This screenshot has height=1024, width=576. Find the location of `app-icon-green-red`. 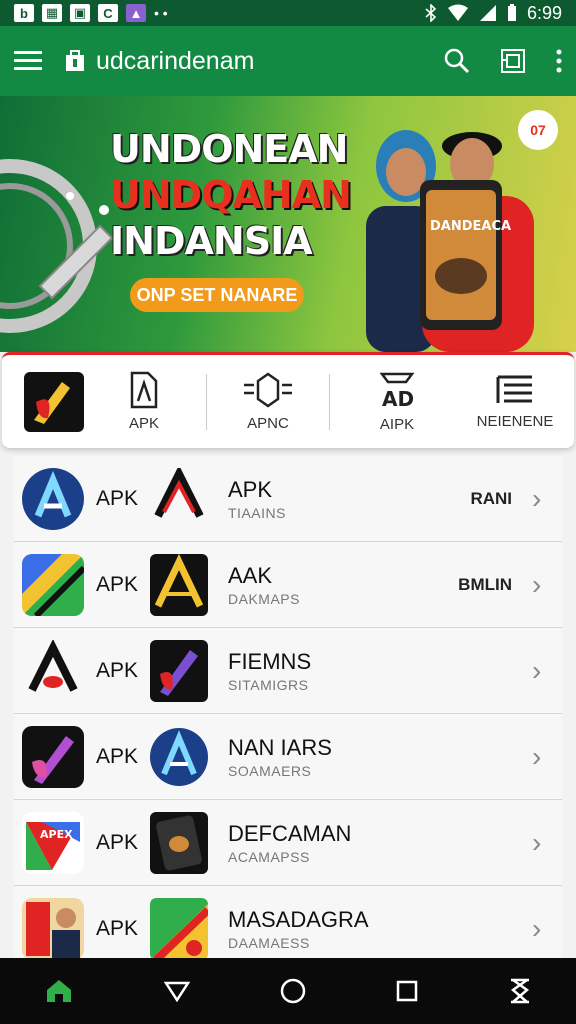

app-icon-green-red is located at coordinates (179, 929).